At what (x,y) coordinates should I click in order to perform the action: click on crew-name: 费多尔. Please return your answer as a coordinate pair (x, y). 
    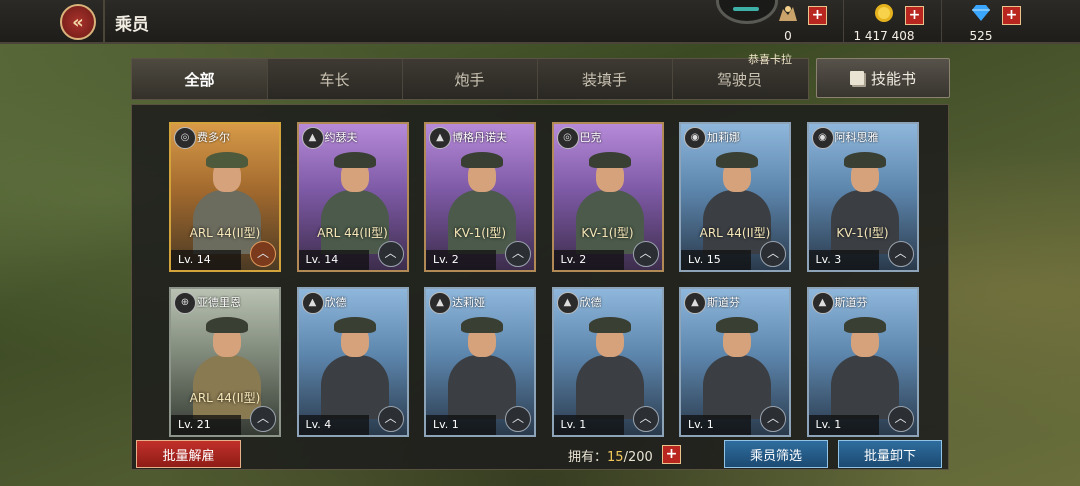
    Looking at the image, I should click on (213, 137).